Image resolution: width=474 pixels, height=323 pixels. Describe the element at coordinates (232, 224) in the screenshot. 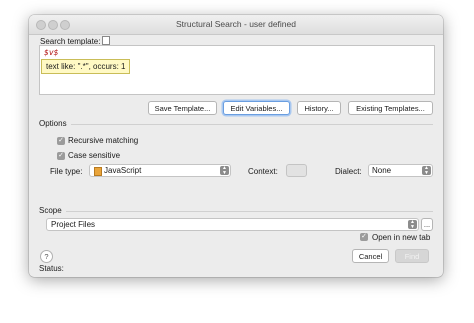

I see `scope-select: Project Files ▲ ▼` at that location.